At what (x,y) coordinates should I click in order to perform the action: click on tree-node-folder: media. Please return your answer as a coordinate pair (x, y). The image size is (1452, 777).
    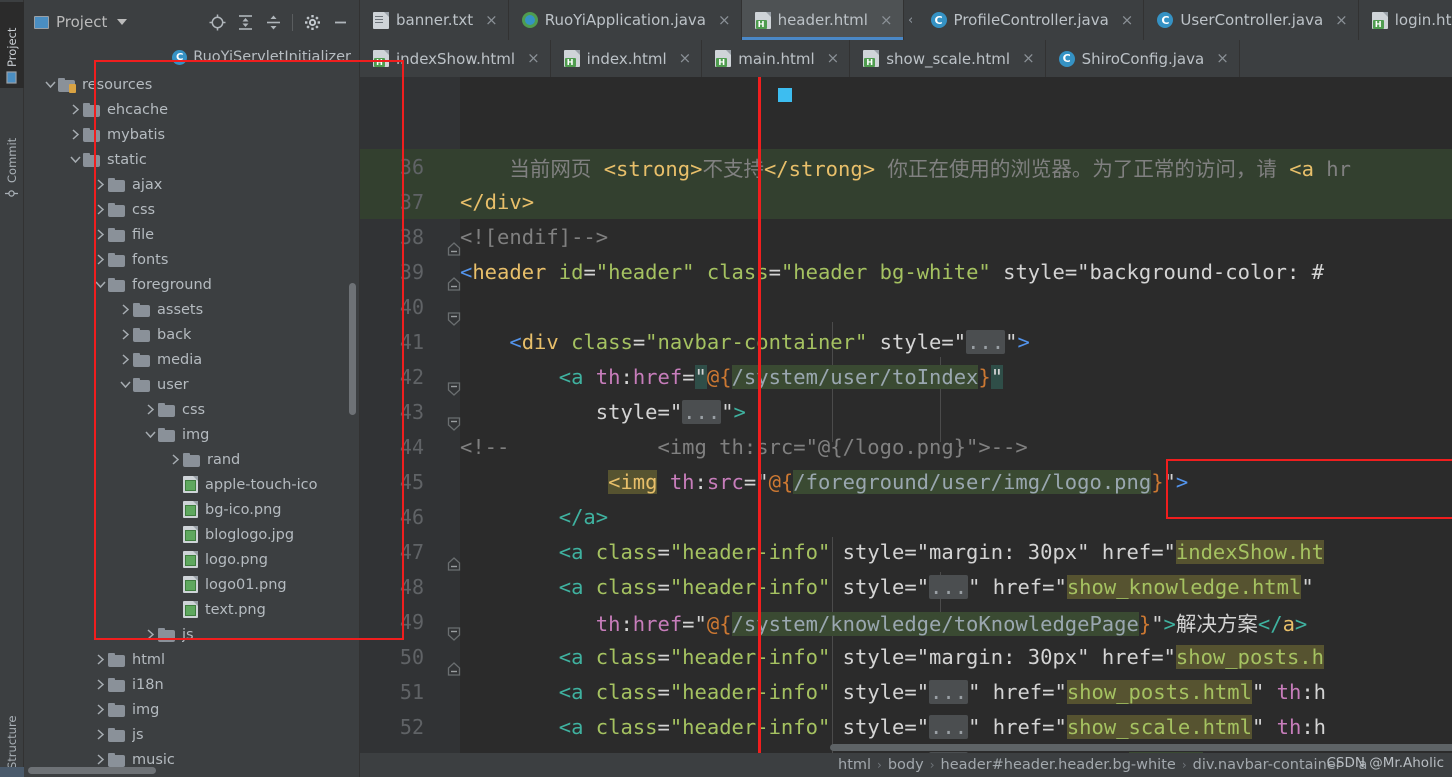
    Looking at the image, I should click on (191, 359).